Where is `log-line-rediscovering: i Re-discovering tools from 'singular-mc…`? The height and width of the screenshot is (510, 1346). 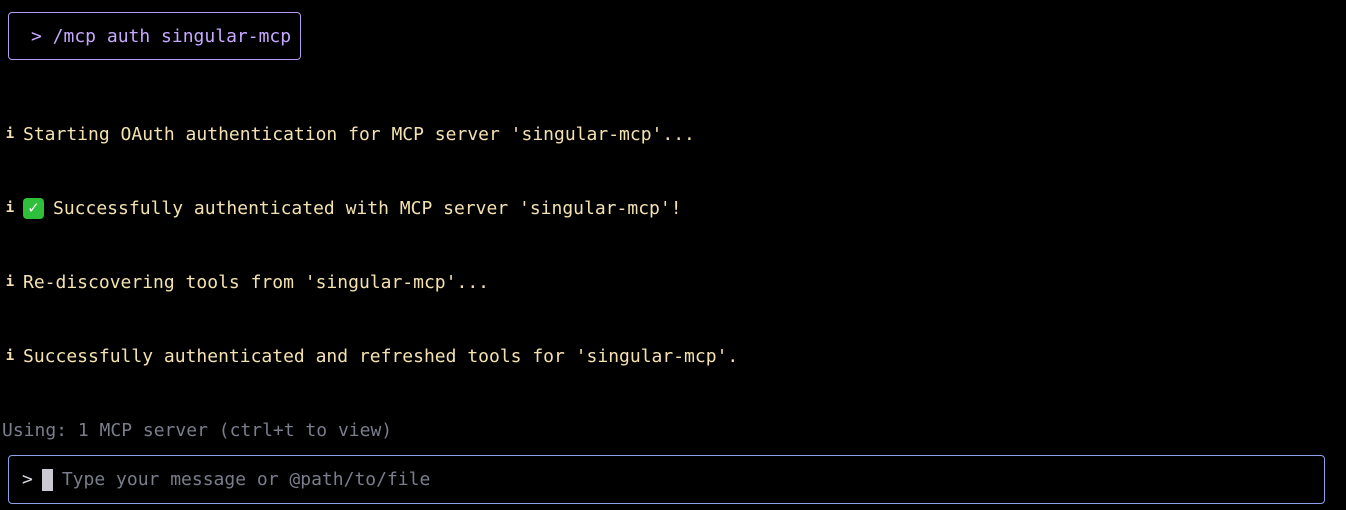
log-line-rediscovering: i Re-discovering tools from 'singular-mc… is located at coordinates (246, 282).